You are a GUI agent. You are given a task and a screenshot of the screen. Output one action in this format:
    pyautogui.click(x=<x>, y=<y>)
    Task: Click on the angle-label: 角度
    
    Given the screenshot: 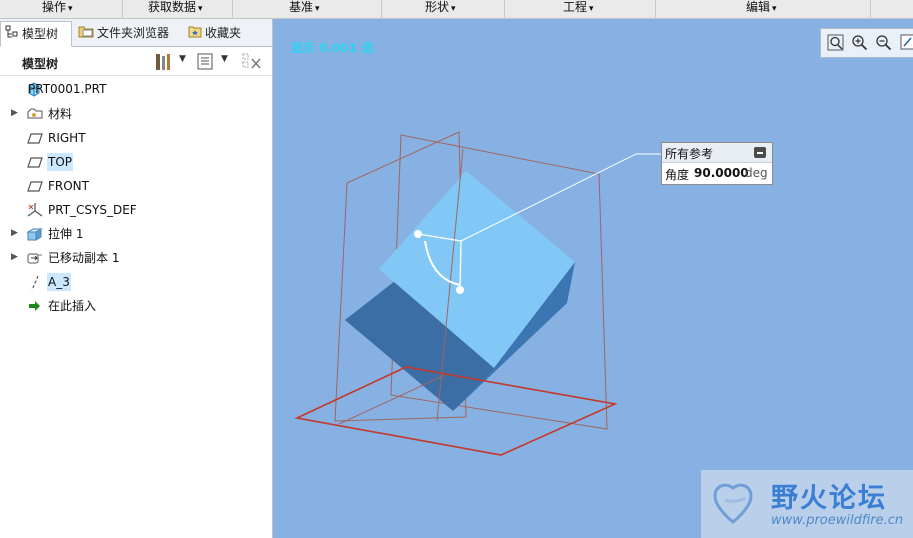 What is the action you would take?
    pyautogui.click(x=677, y=175)
    